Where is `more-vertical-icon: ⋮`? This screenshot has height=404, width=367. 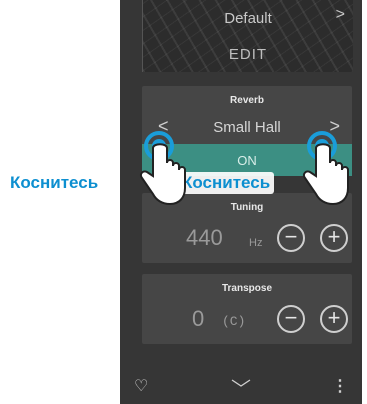 more-vertical-icon: ⋮ is located at coordinates (340, 386).